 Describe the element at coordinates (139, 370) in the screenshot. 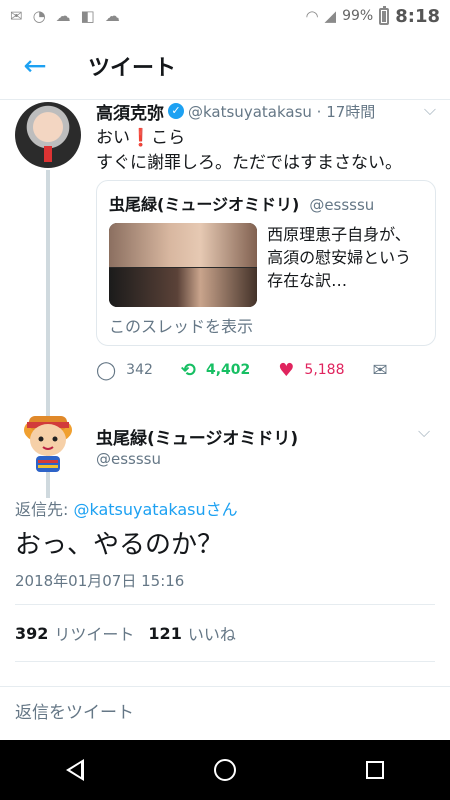

I see `reply-count: 342` at that location.